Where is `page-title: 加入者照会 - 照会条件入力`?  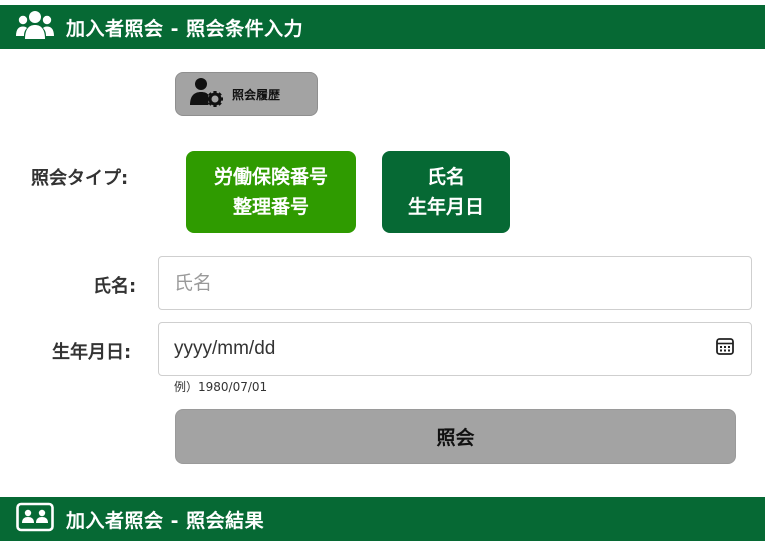
page-title: 加入者照会 - 照会条件入力 is located at coordinates (185, 28).